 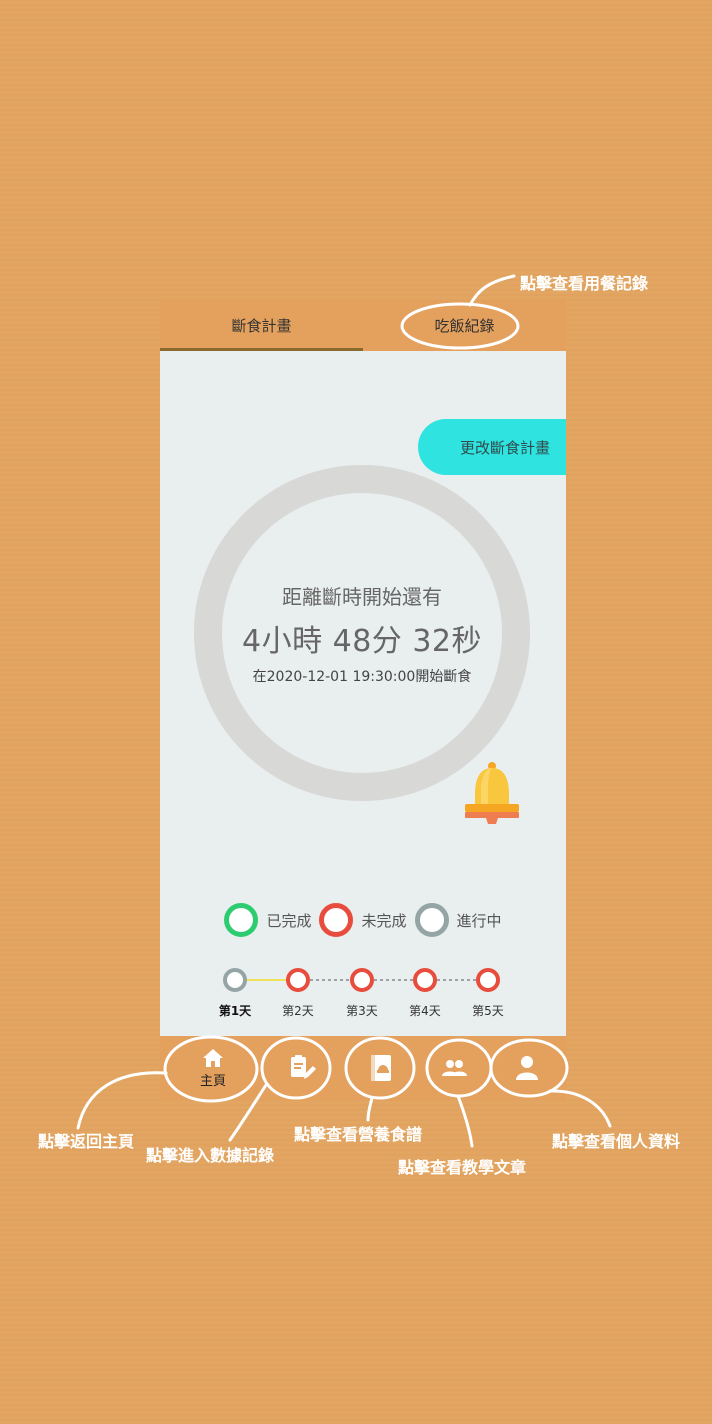 I want to click on tab-fasting-plan: 斷食計畫, so click(x=261, y=325).